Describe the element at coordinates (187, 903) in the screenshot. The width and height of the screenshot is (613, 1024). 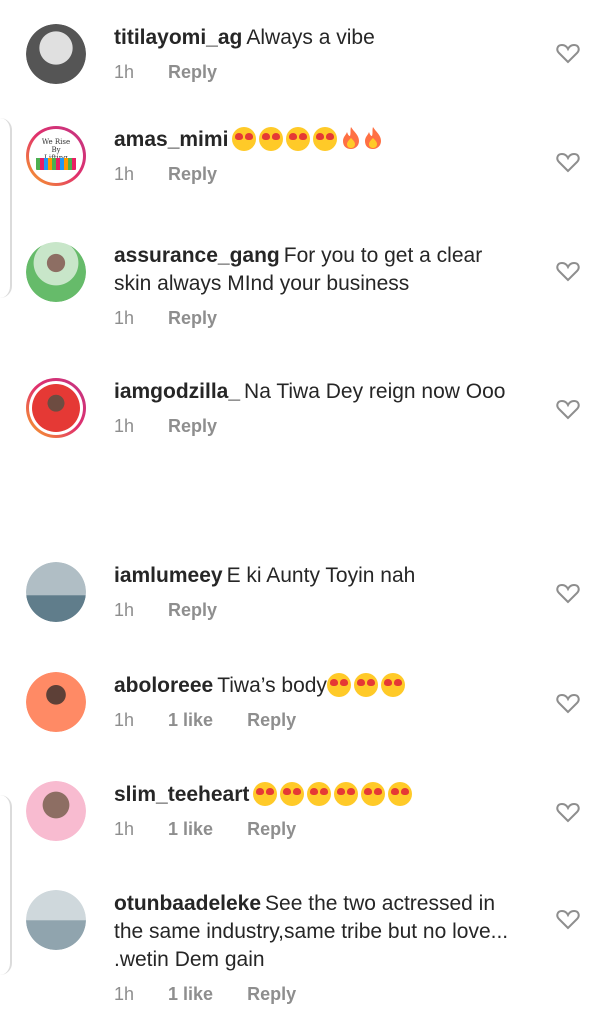
I see `comment-username: otunbaadeleke` at that location.